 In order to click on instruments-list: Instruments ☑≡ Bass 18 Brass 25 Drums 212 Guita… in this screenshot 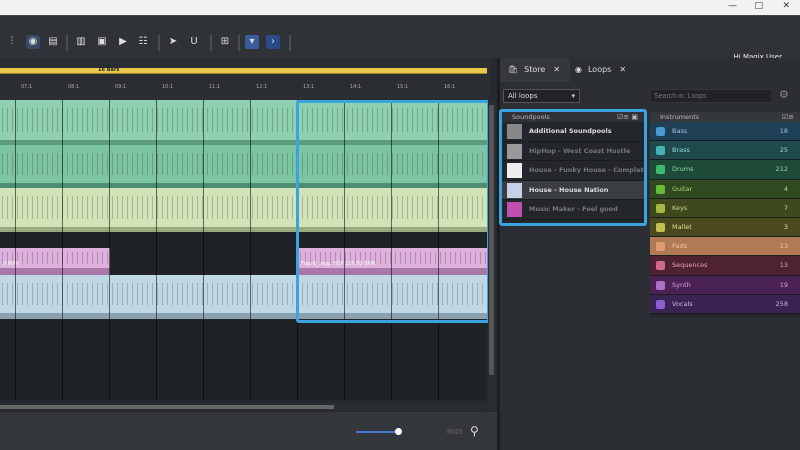, I will do `click(725, 214)`.